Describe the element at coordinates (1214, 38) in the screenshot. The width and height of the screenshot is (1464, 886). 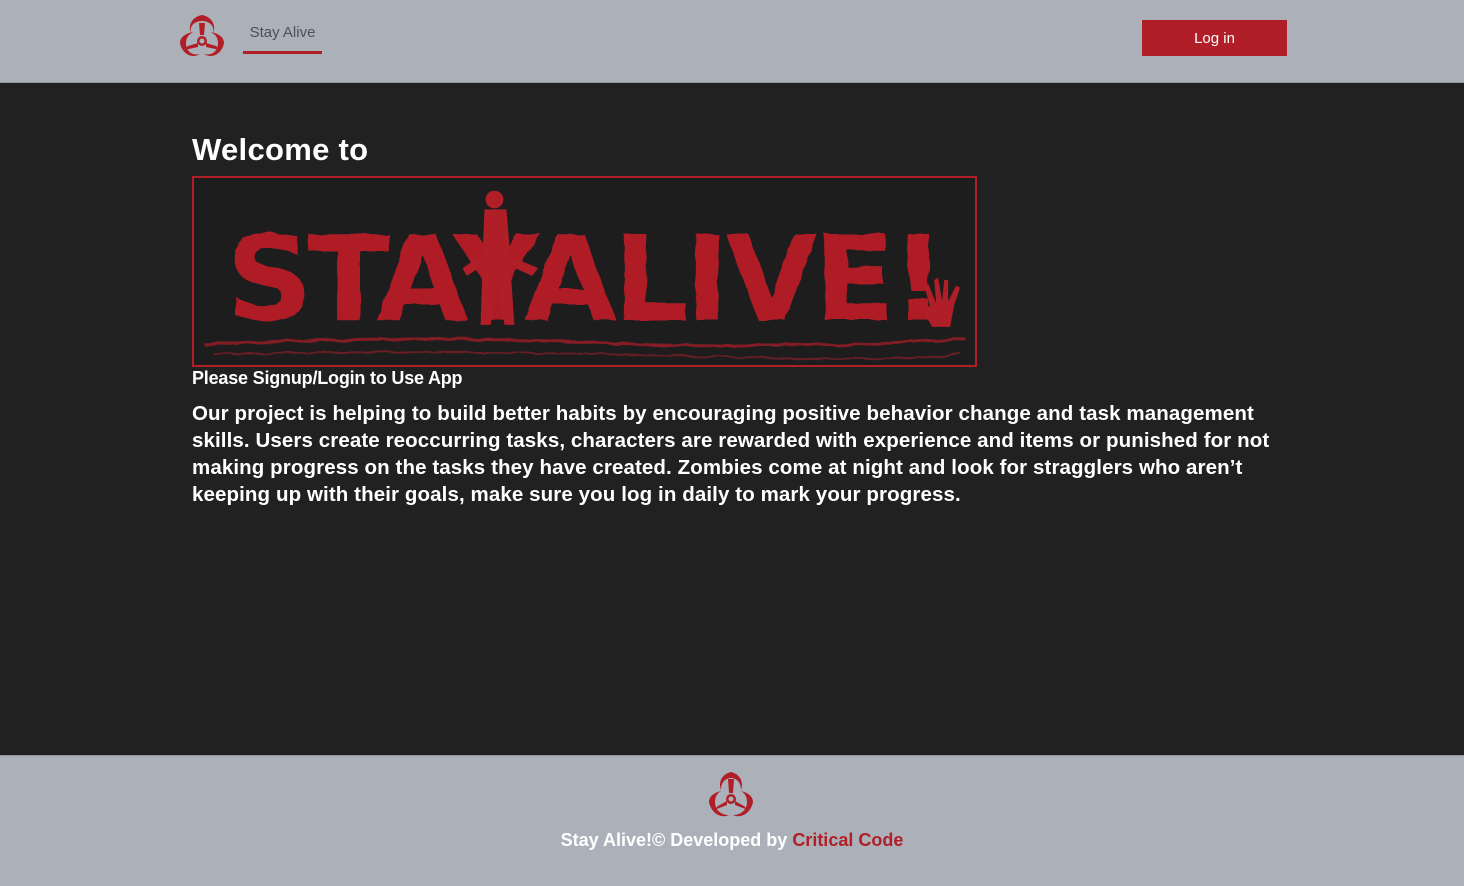
I see `login-button: Log in` at that location.